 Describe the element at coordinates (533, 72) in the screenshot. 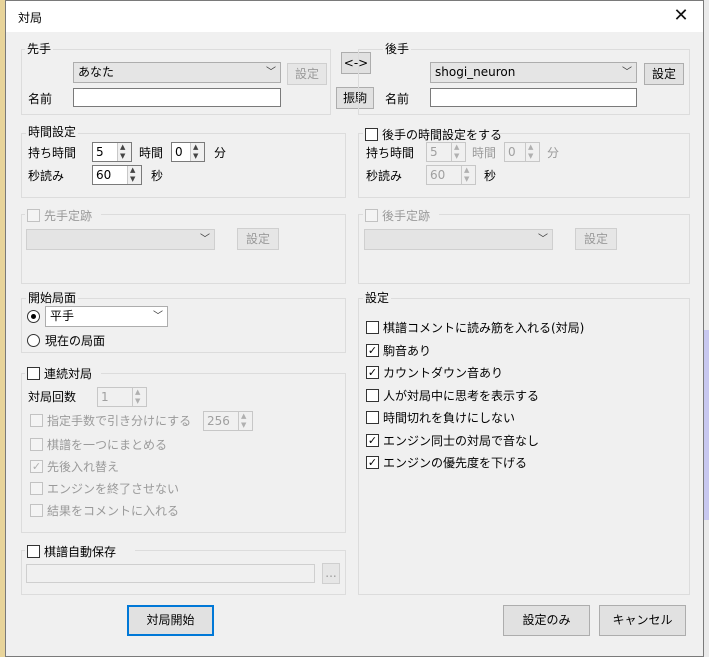

I see `gote-player-select: shogi_neuron ﹀` at that location.